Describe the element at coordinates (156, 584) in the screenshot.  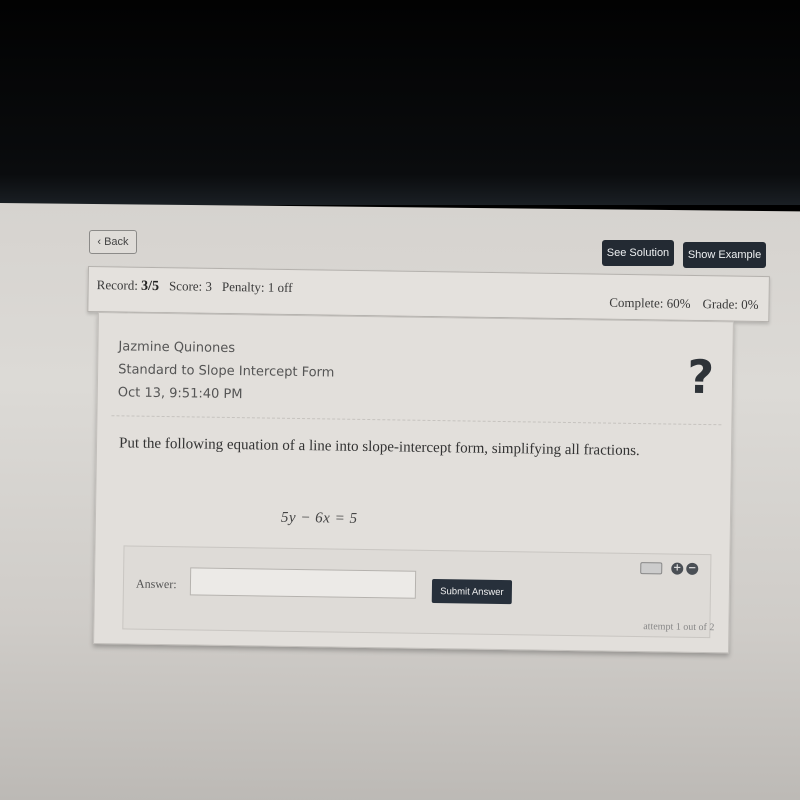
I see `answer-label: Answer:` at that location.